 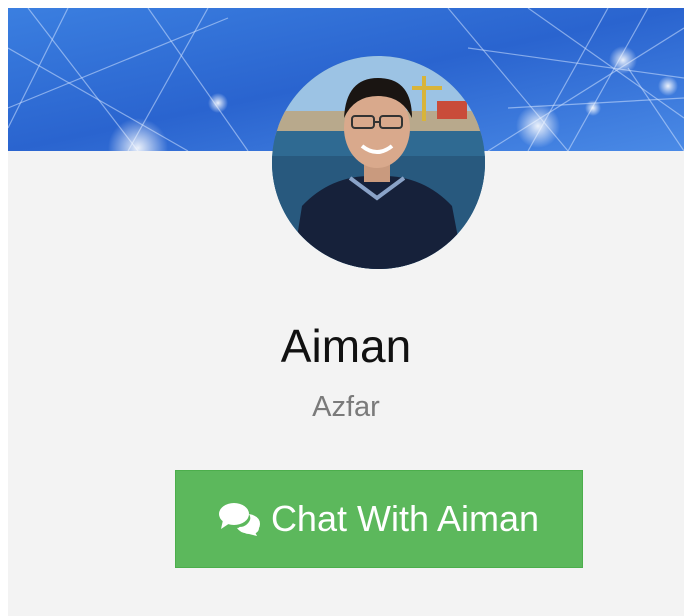 I want to click on profile-last-name: Azfar, so click(x=346, y=407).